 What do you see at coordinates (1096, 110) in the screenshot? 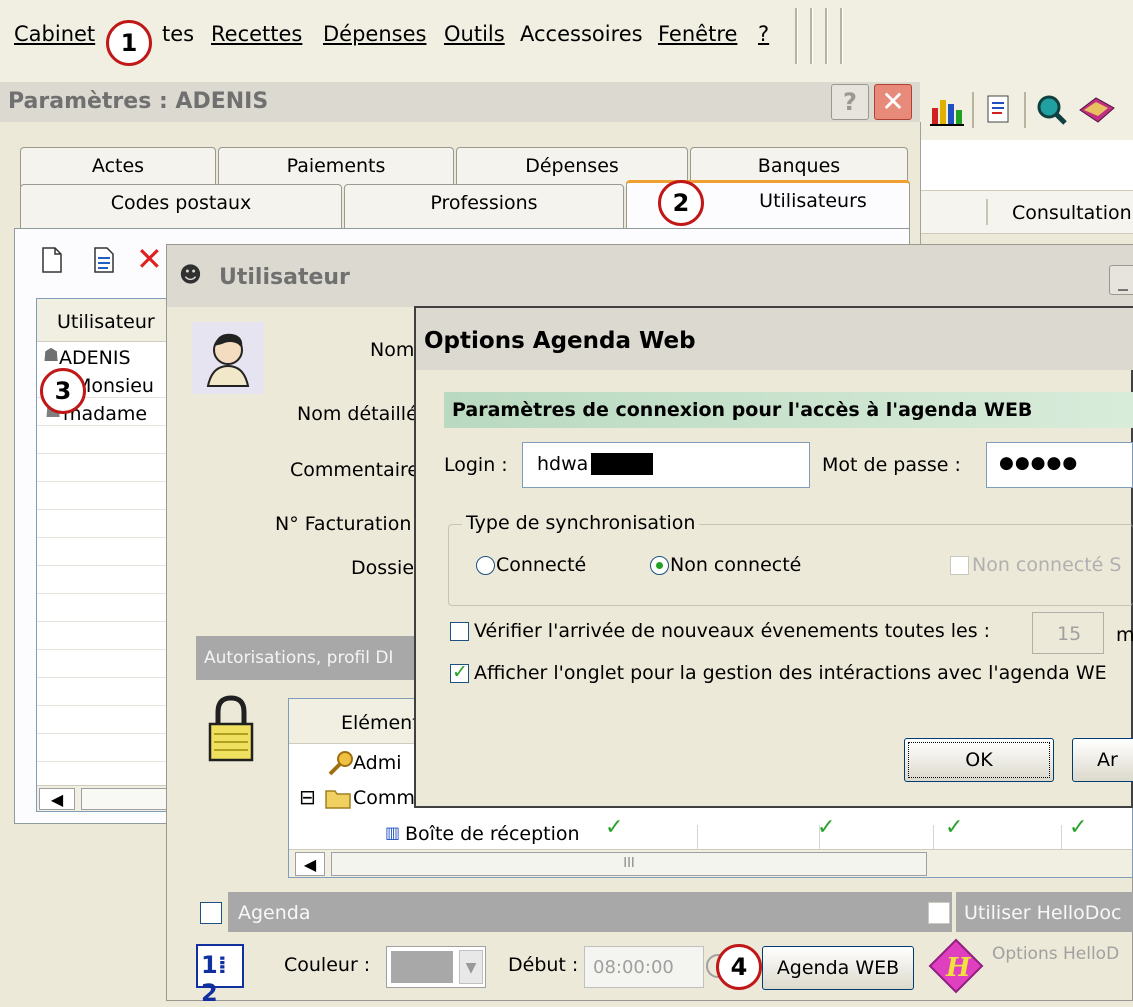
I see `book-icon` at bounding box center [1096, 110].